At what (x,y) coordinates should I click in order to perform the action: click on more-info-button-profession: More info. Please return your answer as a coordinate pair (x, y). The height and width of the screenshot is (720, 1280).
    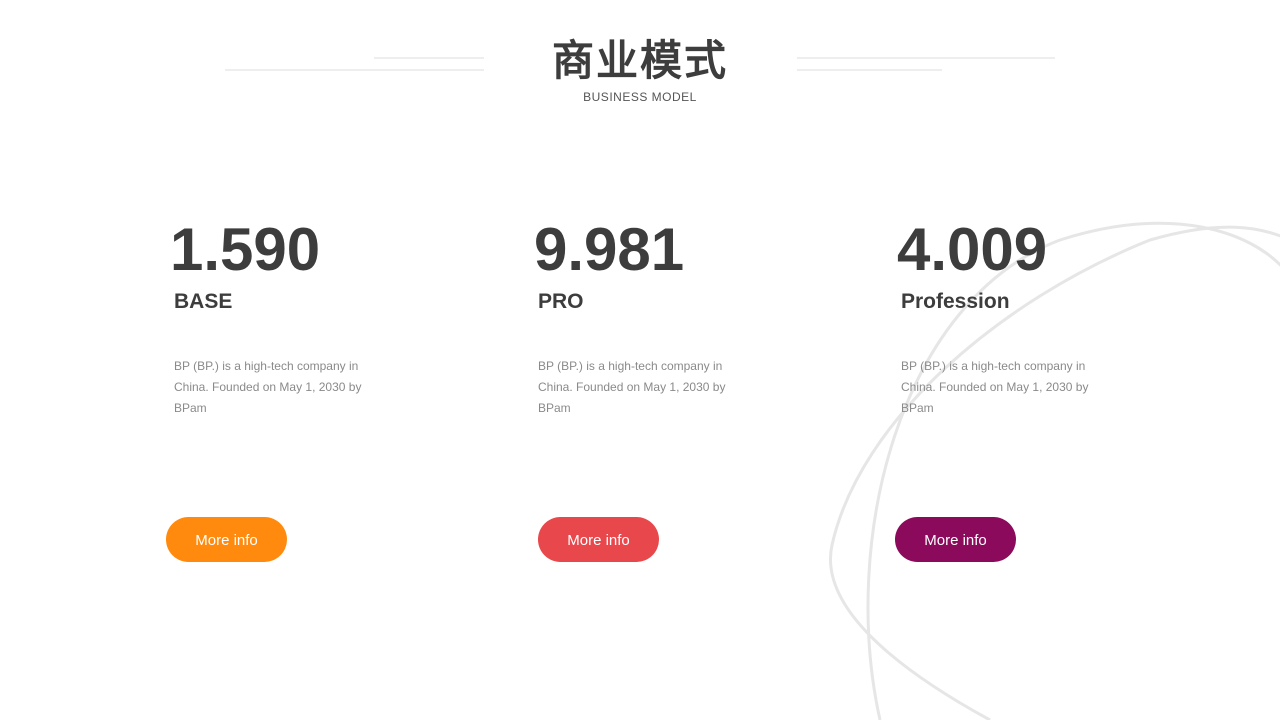
    Looking at the image, I should click on (955, 539).